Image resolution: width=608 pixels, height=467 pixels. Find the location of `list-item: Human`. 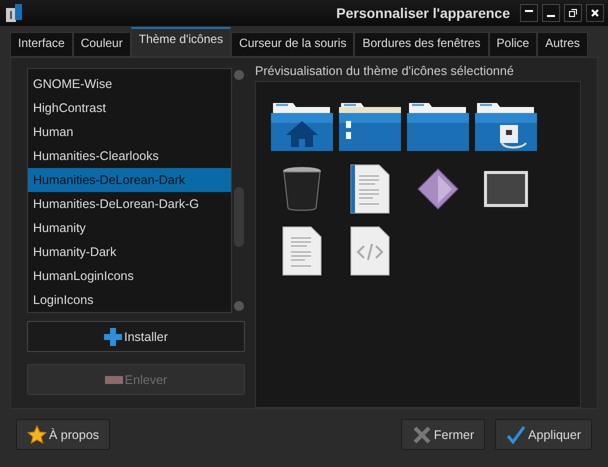

list-item: Human is located at coordinates (129, 132).